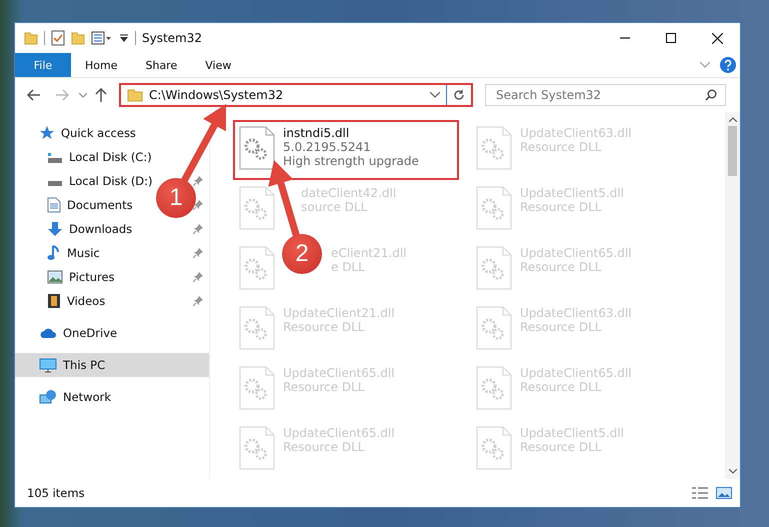 This screenshot has height=527, width=769. What do you see at coordinates (55, 229) in the screenshot?
I see `download-arrow-icon` at bounding box center [55, 229].